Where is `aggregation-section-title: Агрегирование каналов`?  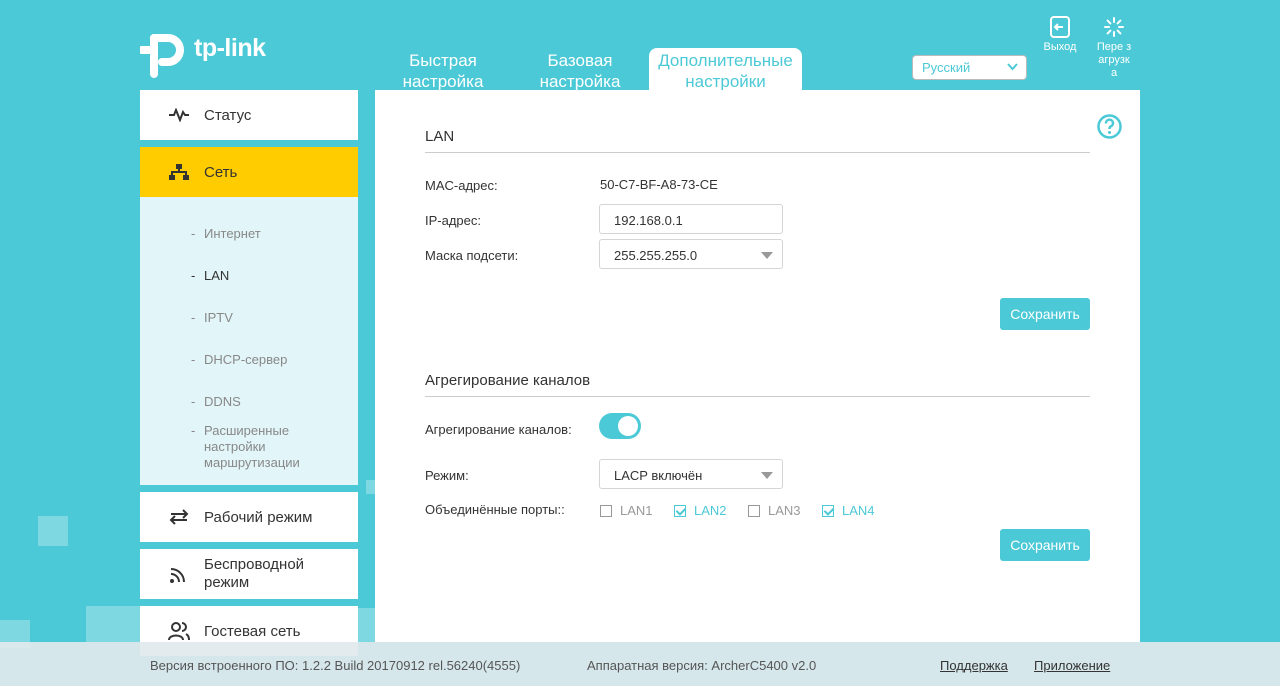 aggregation-section-title: Агрегирование каналов is located at coordinates (508, 380).